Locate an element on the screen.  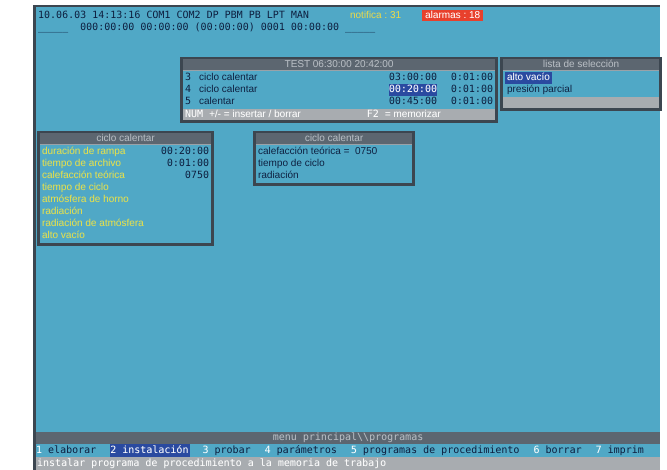
duration-field: 00:45:00 is located at coordinates (412, 102).